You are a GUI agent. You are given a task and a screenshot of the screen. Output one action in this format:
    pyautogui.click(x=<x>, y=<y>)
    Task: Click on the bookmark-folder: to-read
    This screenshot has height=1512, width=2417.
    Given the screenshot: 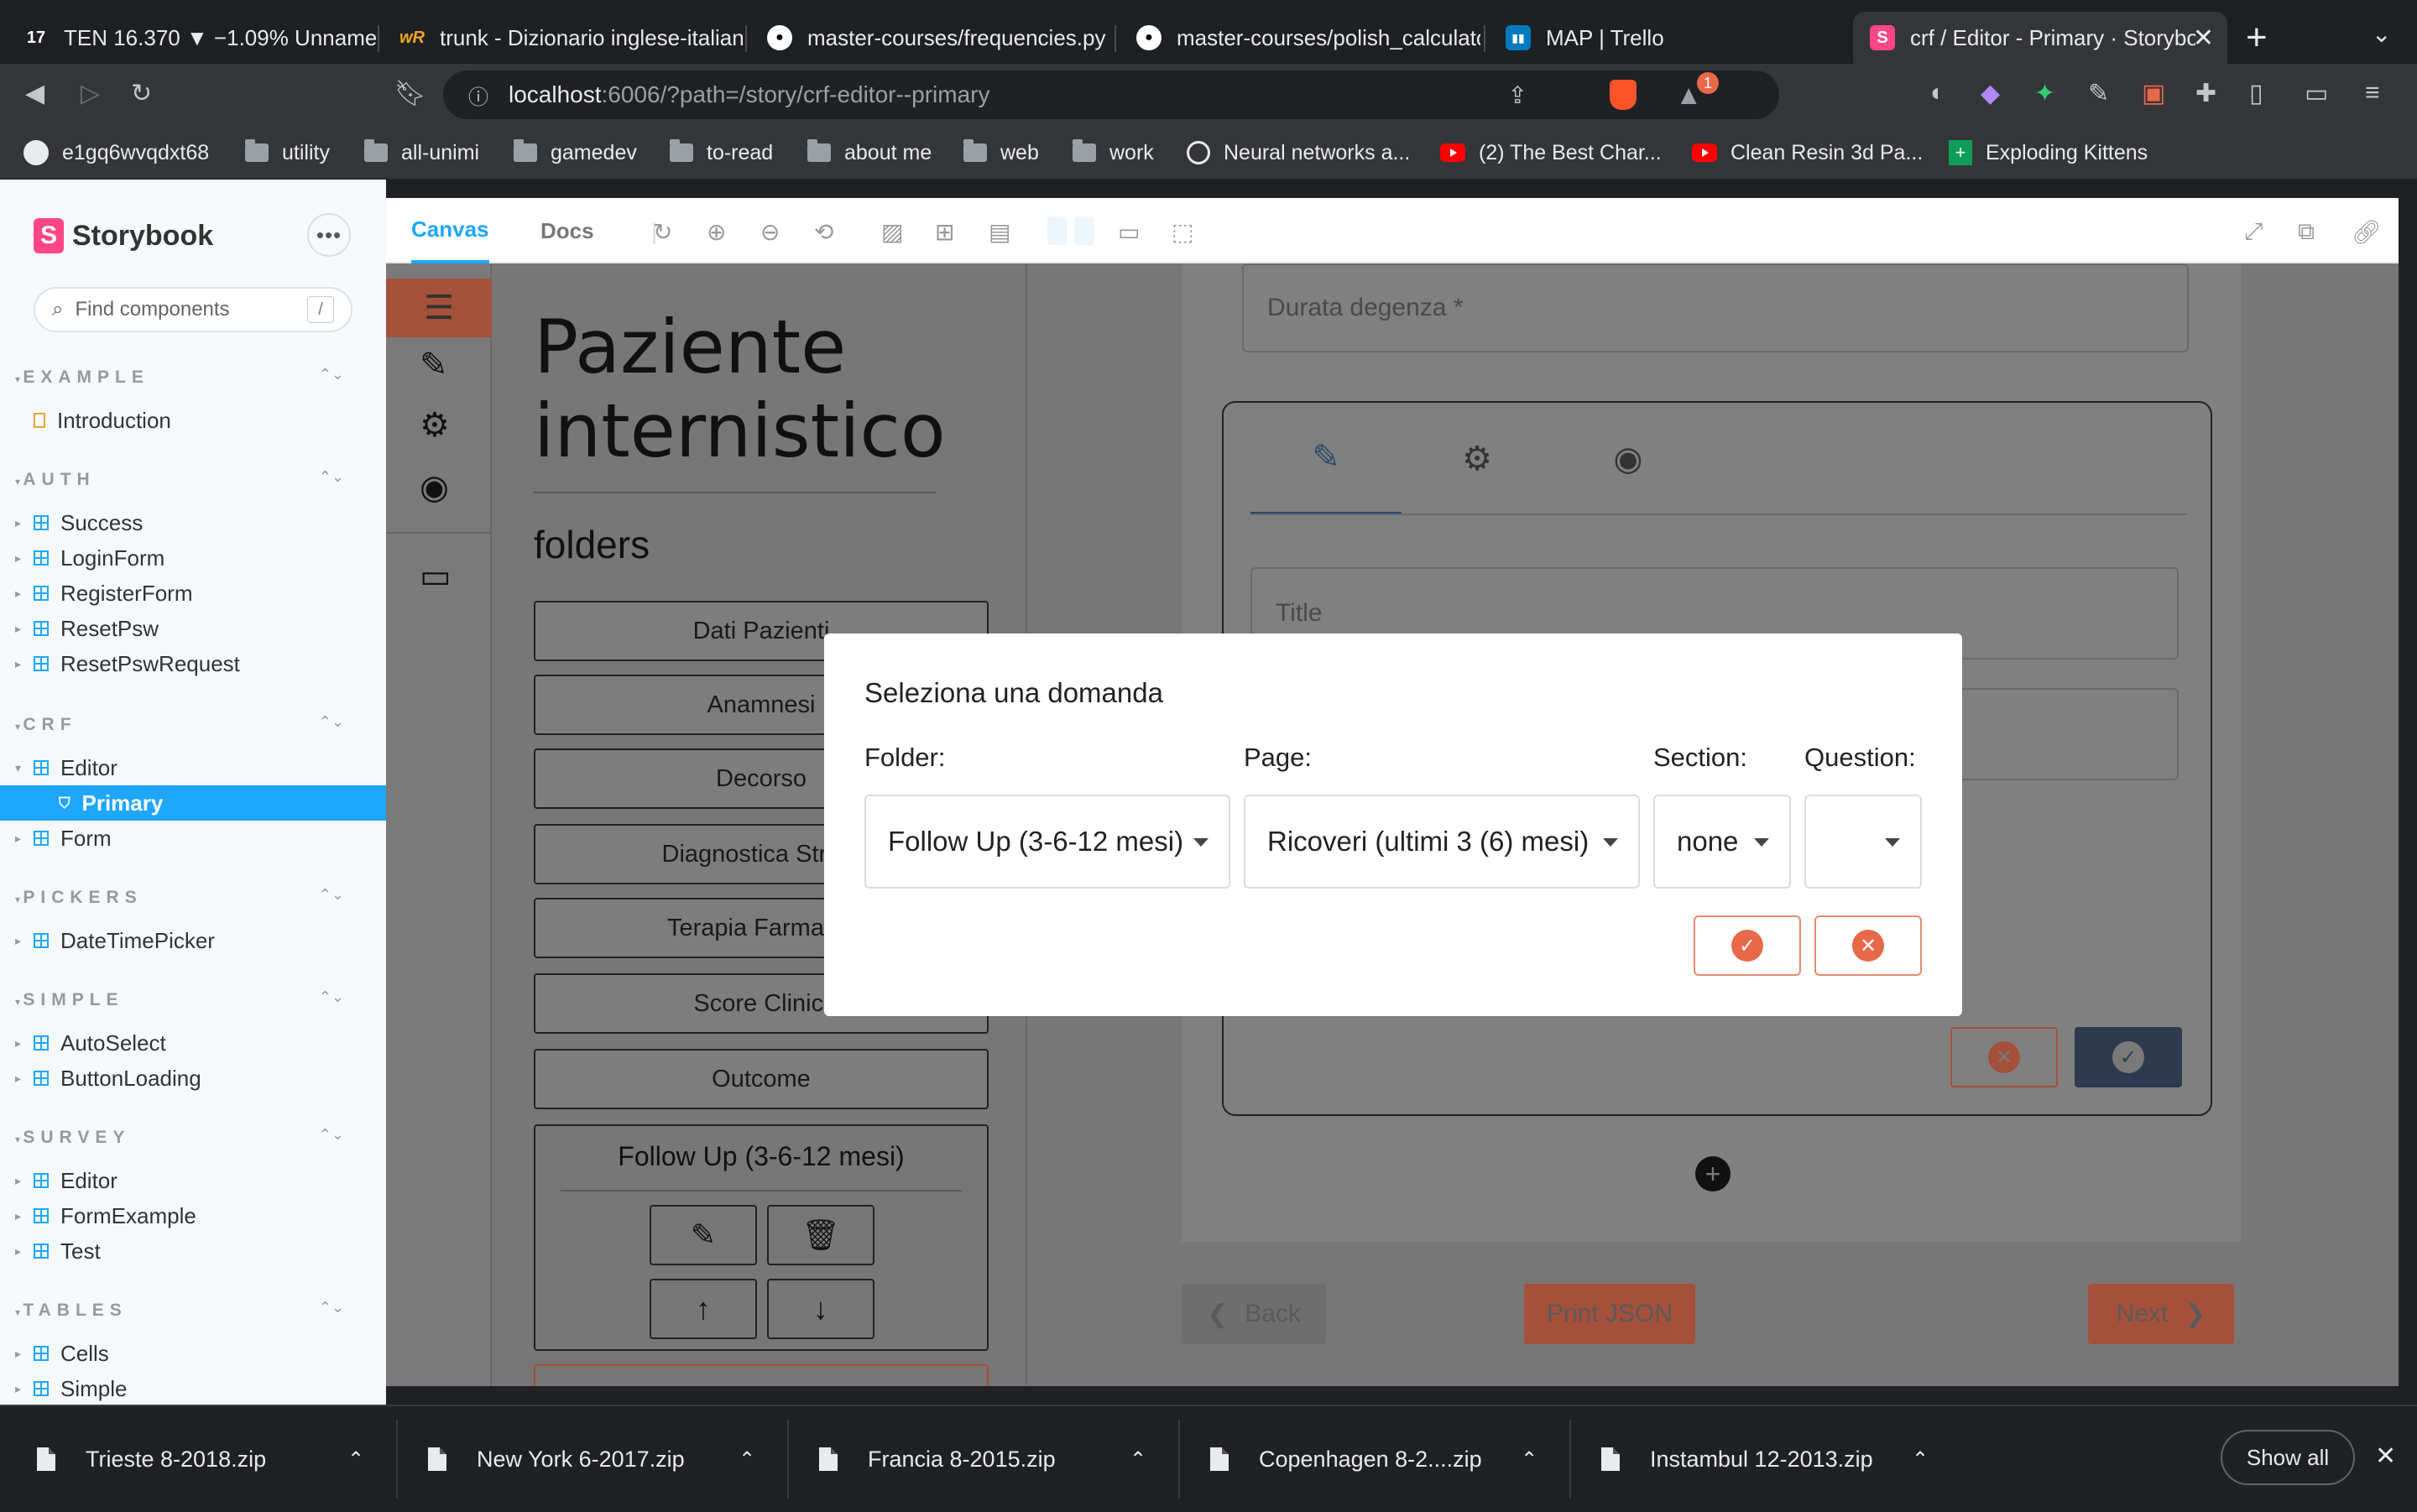 What is the action you would take?
    pyautogui.click(x=721, y=153)
    